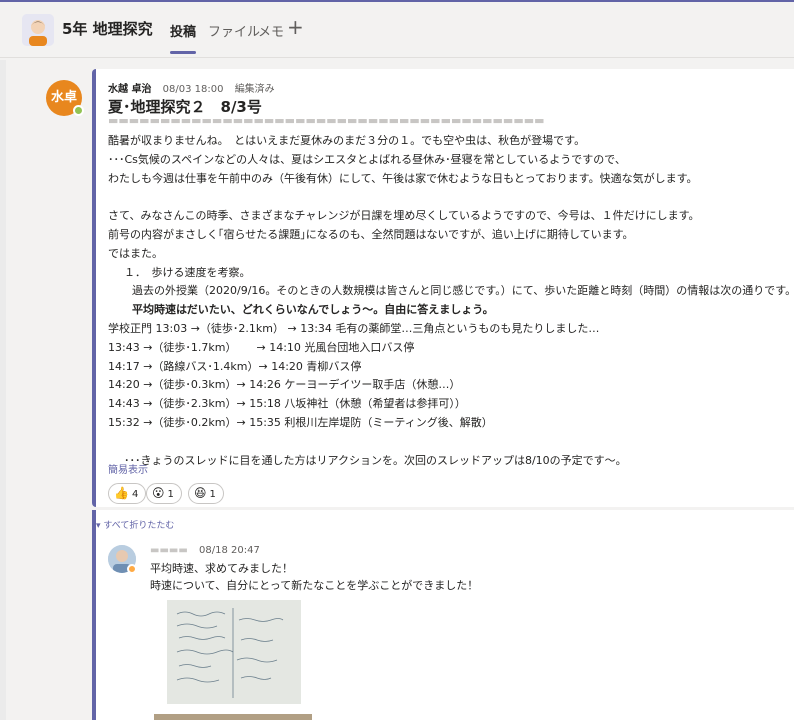 The width and height of the screenshot is (794, 720). I want to click on post-time: 08/03 18:00, so click(193, 89).